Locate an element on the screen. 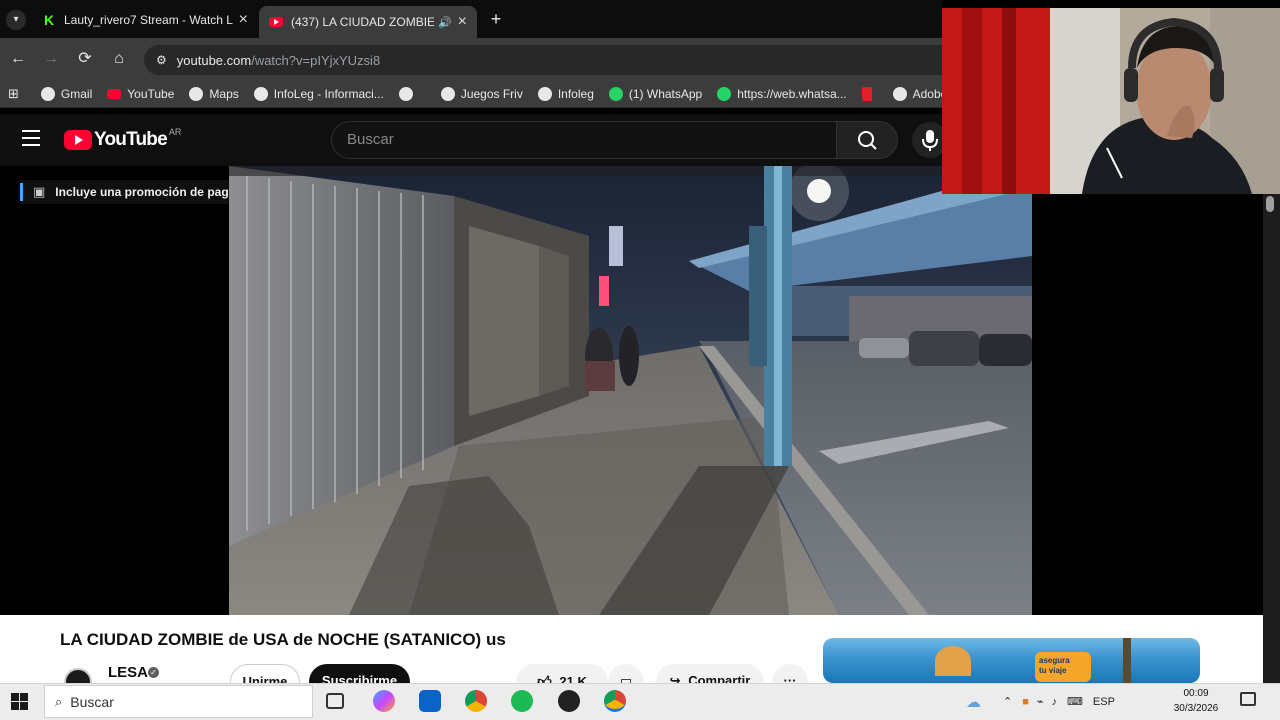 This screenshot has height=720, width=1280. bookmark-label: Gmail is located at coordinates (76, 93).